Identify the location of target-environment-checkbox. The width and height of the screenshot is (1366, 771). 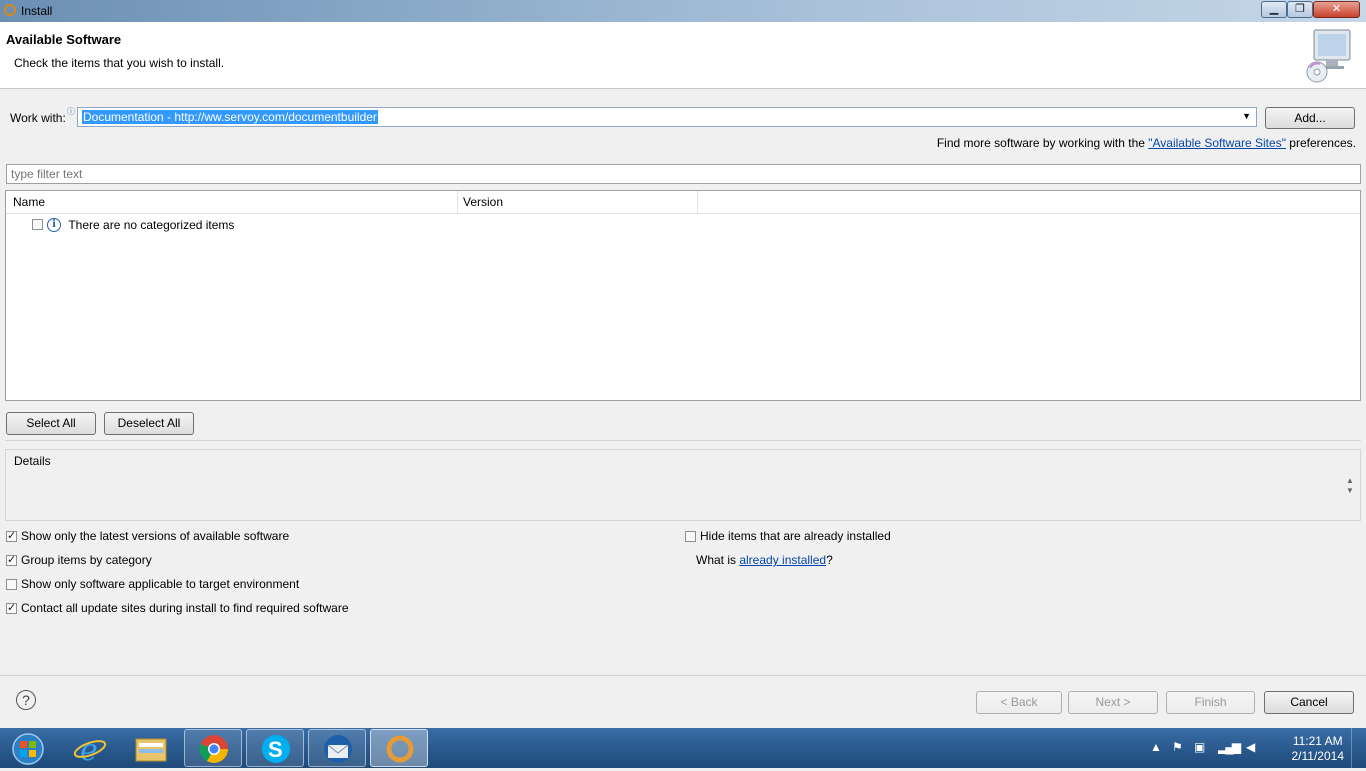
(11, 585).